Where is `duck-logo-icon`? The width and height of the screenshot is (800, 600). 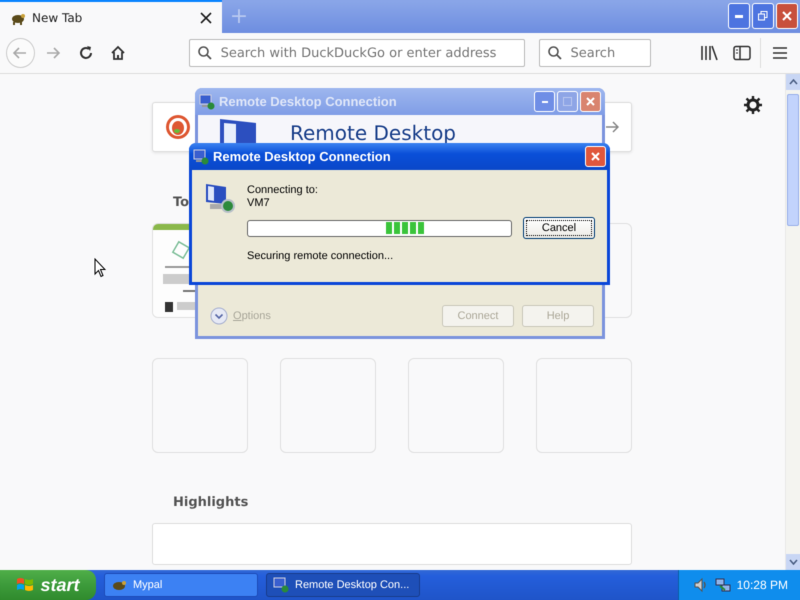 duck-logo-icon is located at coordinates (178, 127).